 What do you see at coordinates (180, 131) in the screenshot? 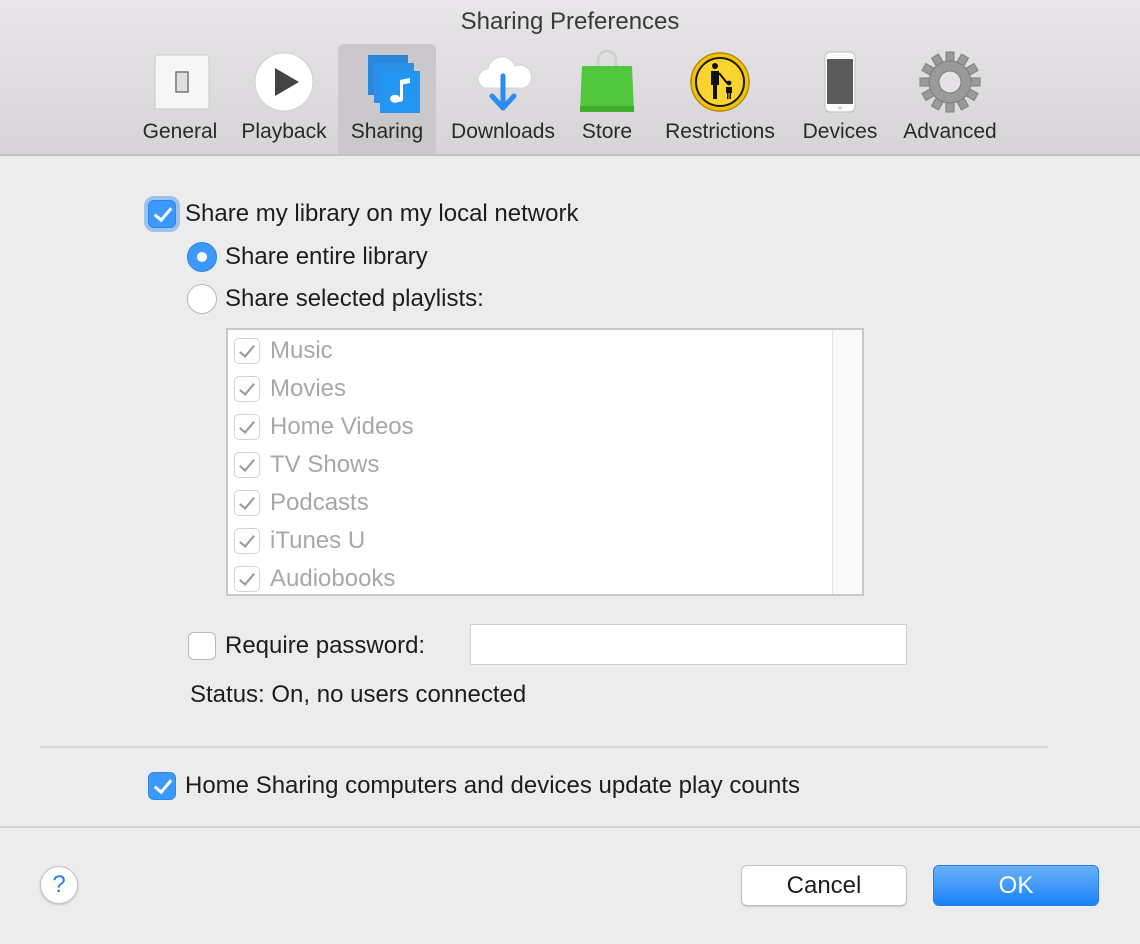
I see `tab-label: General` at bounding box center [180, 131].